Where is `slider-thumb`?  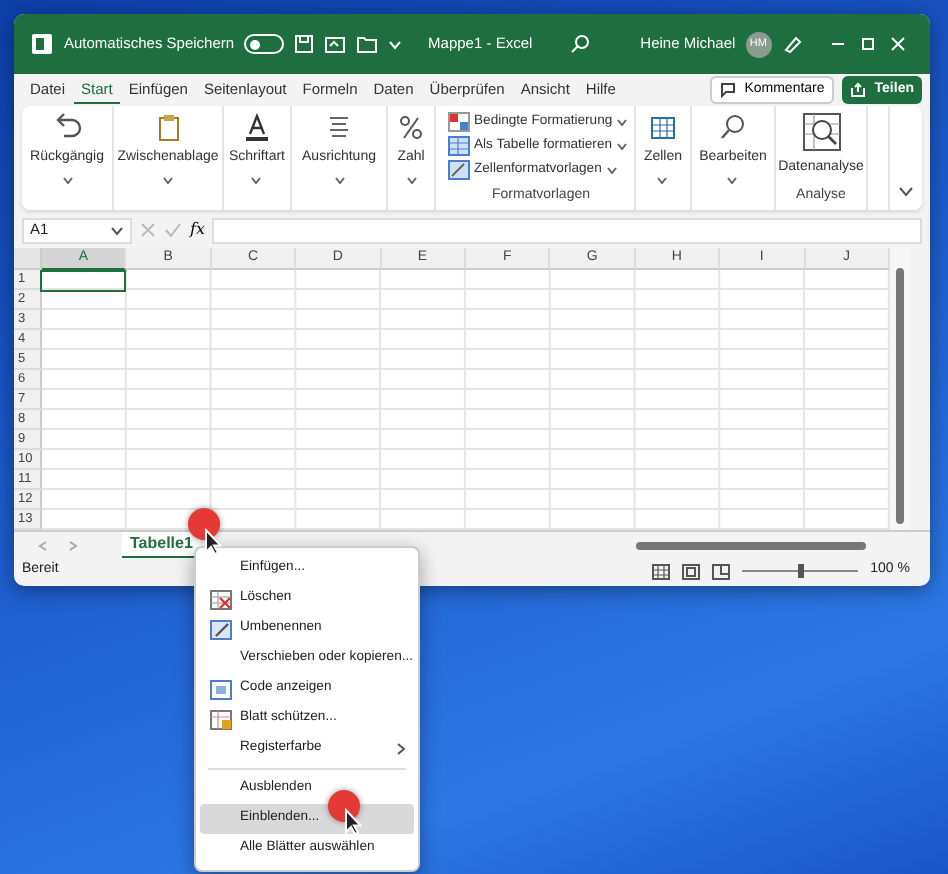
slider-thumb is located at coordinates (800, 571).